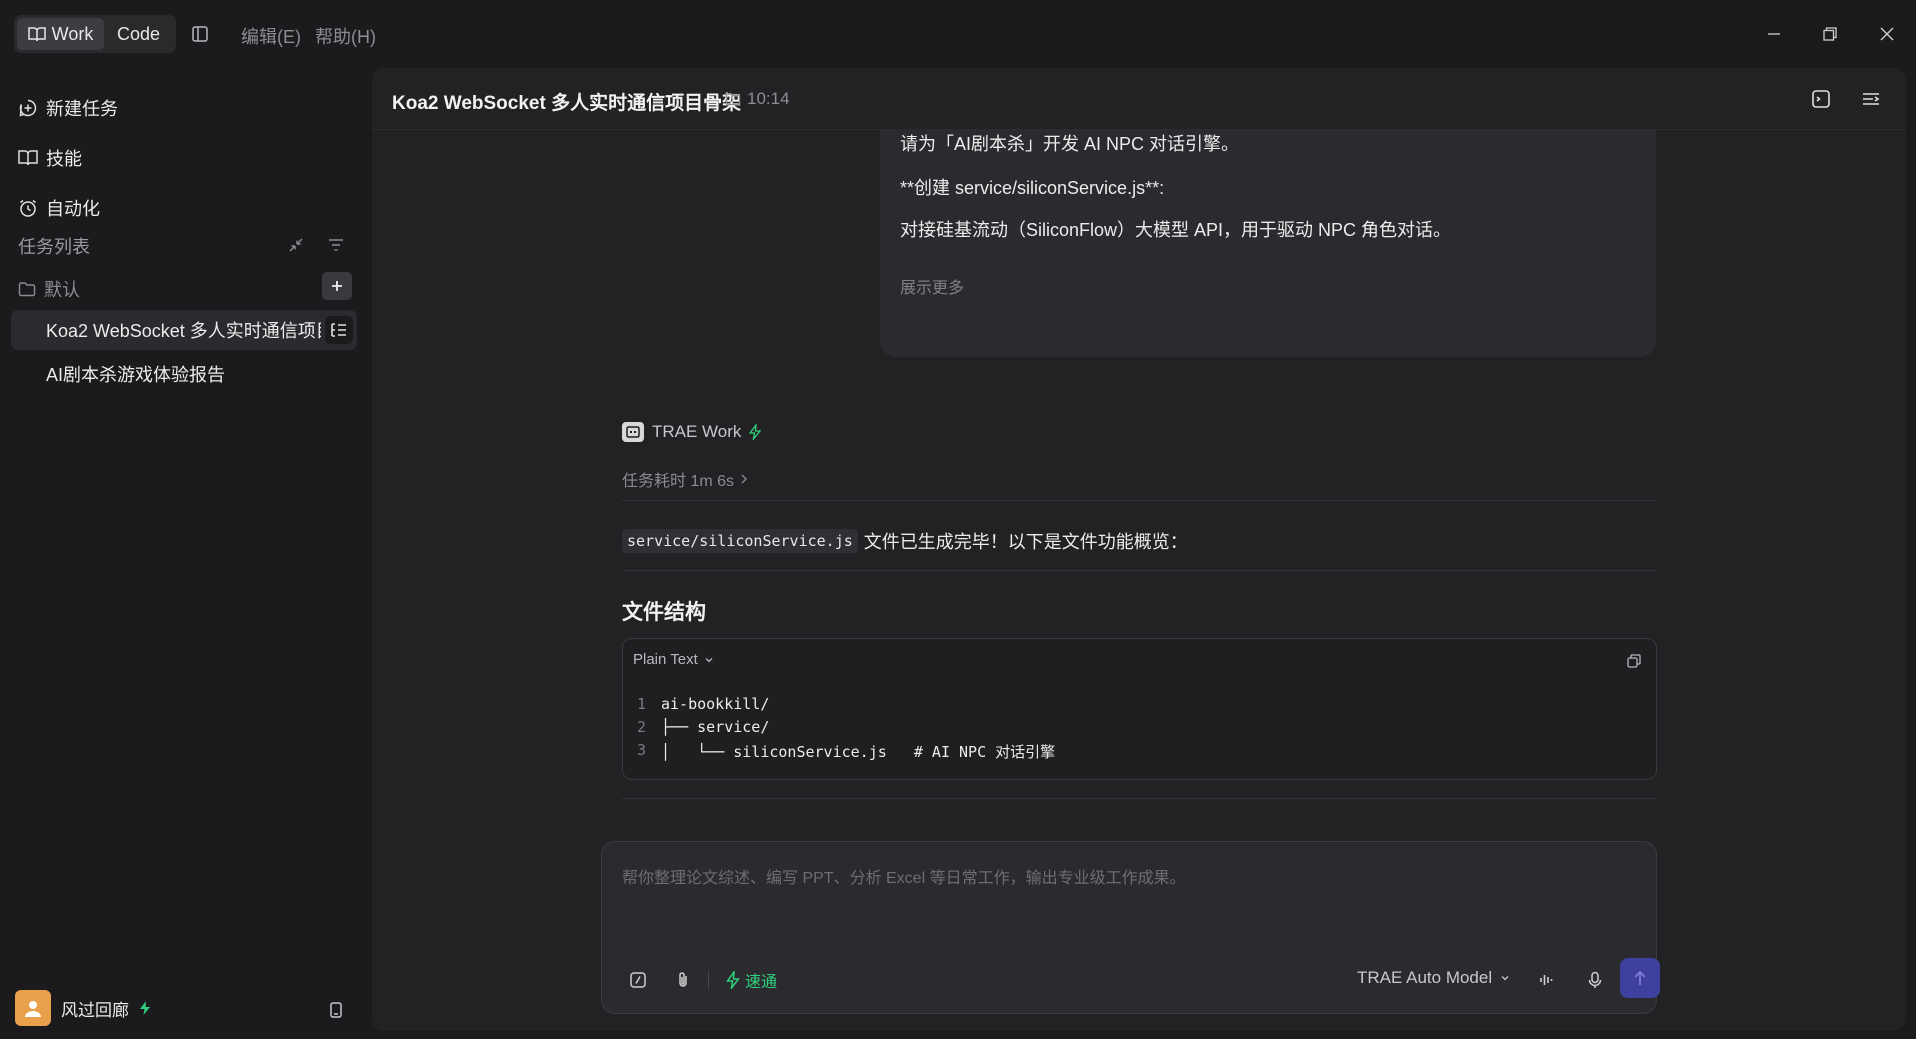 The height and width of the screenshot is (1039, 1916). Describe the element at coordinates (1032, 188) in the screenshot. I see `user-message-line: **创建 service/siliconService.js**:` at that location.